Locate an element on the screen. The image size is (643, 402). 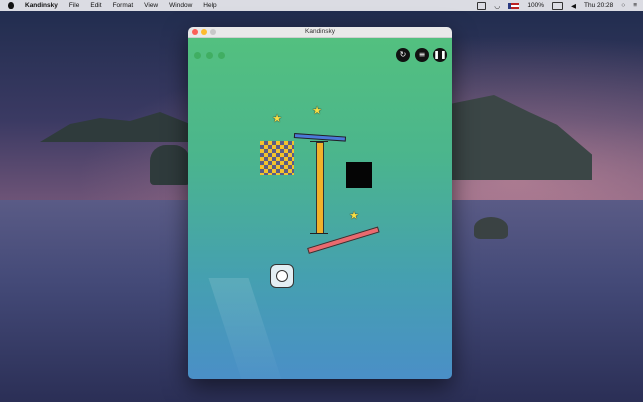
menu-format: Format is located at coordinates (123, 5).